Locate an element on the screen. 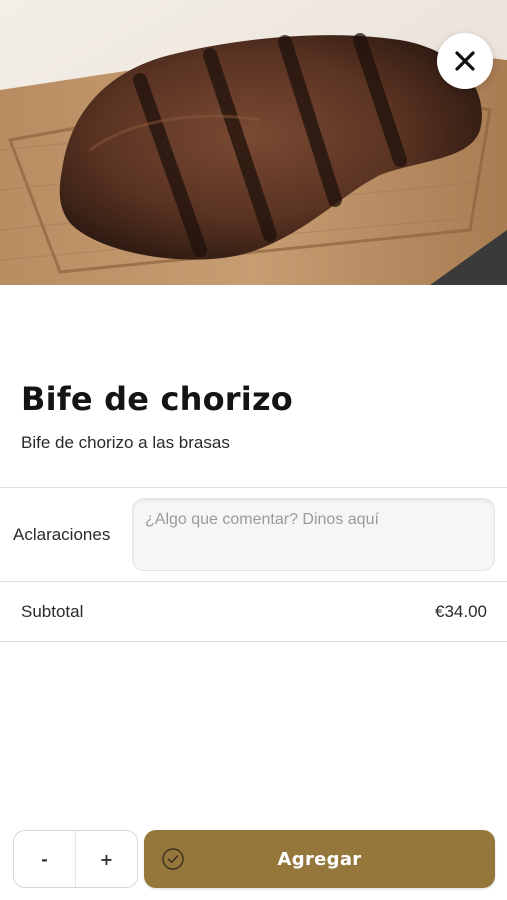 The height and width of the screenshot is (900, 507). quantity-stepper: - + is located at coordinates (75, 859).